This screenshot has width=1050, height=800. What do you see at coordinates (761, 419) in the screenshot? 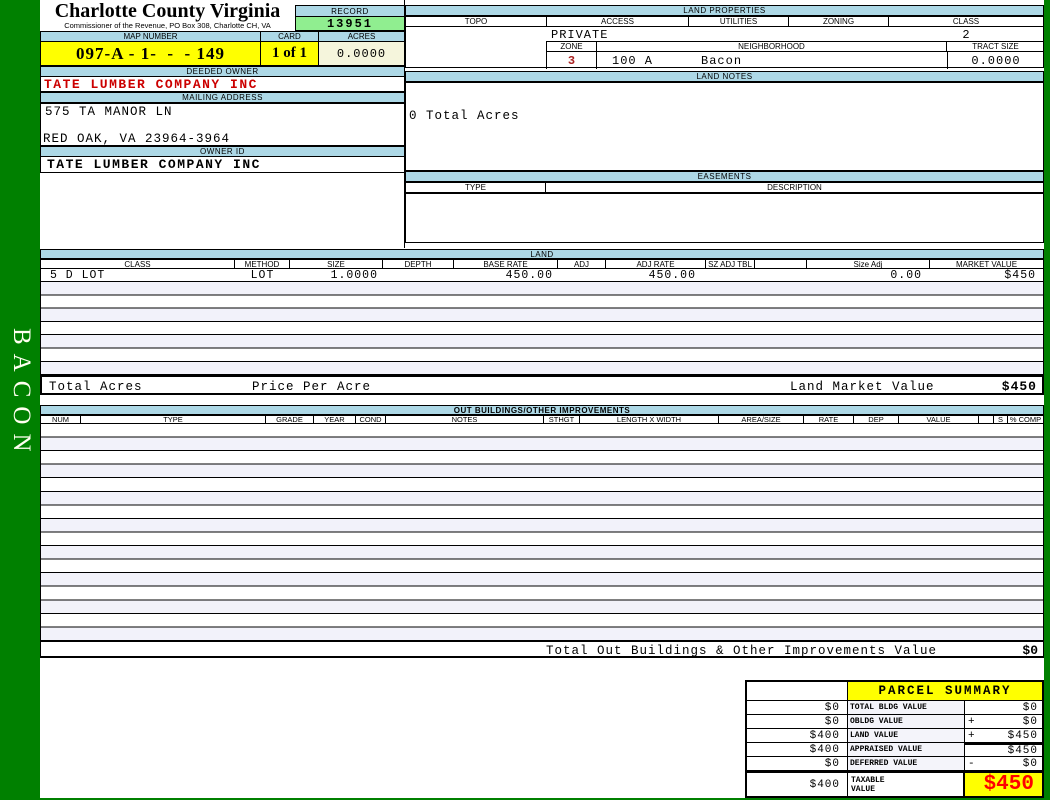
I see `ob-area-size-header: AREA/SIZE` at bounding box center [761, 419].